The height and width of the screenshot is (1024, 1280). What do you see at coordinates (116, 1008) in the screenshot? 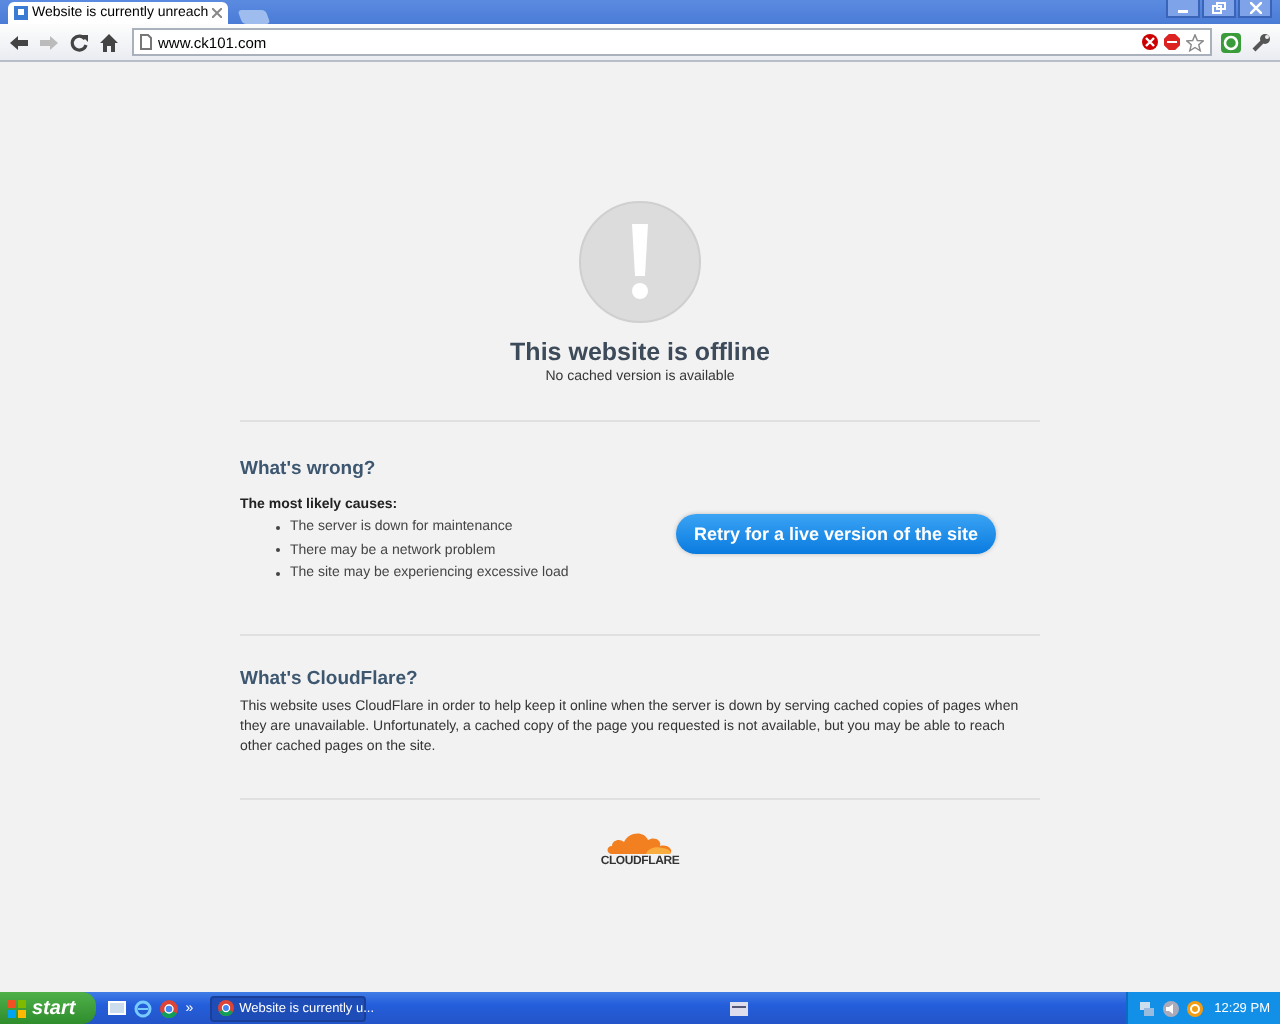
I see `desktop-icon` at bounding box center [116, 1008].